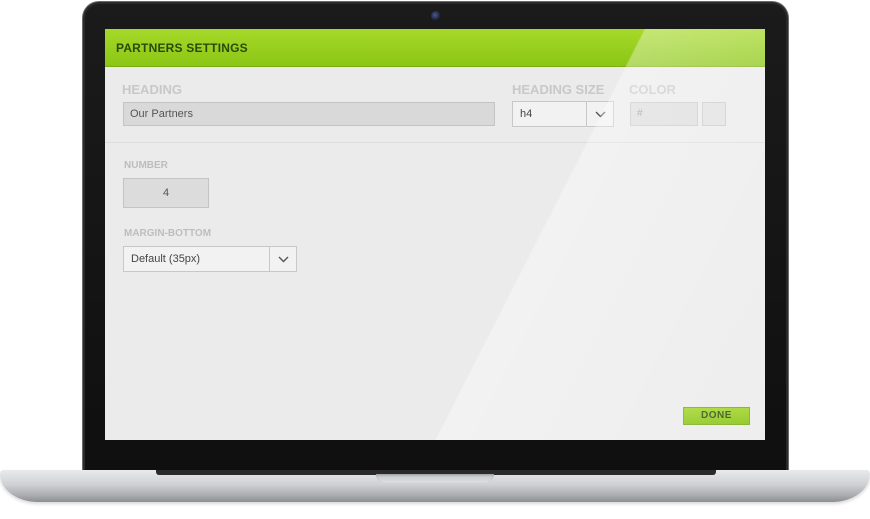  I want to click on laptop-notch, so click(435, 478).